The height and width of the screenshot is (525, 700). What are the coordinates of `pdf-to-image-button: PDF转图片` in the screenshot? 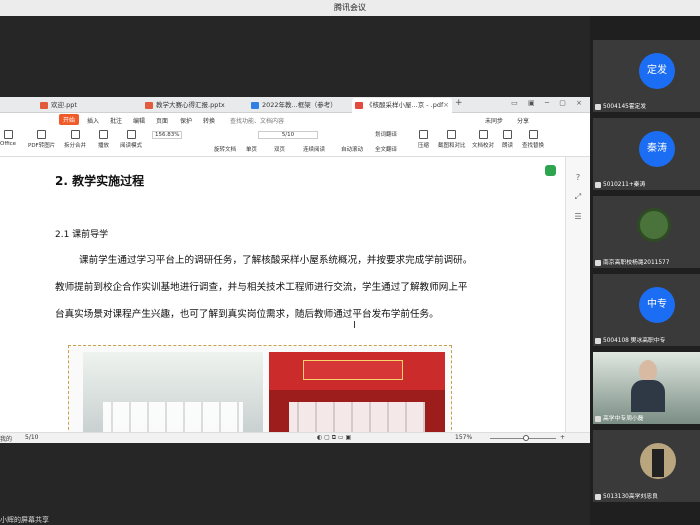 It's located at (41, 139).